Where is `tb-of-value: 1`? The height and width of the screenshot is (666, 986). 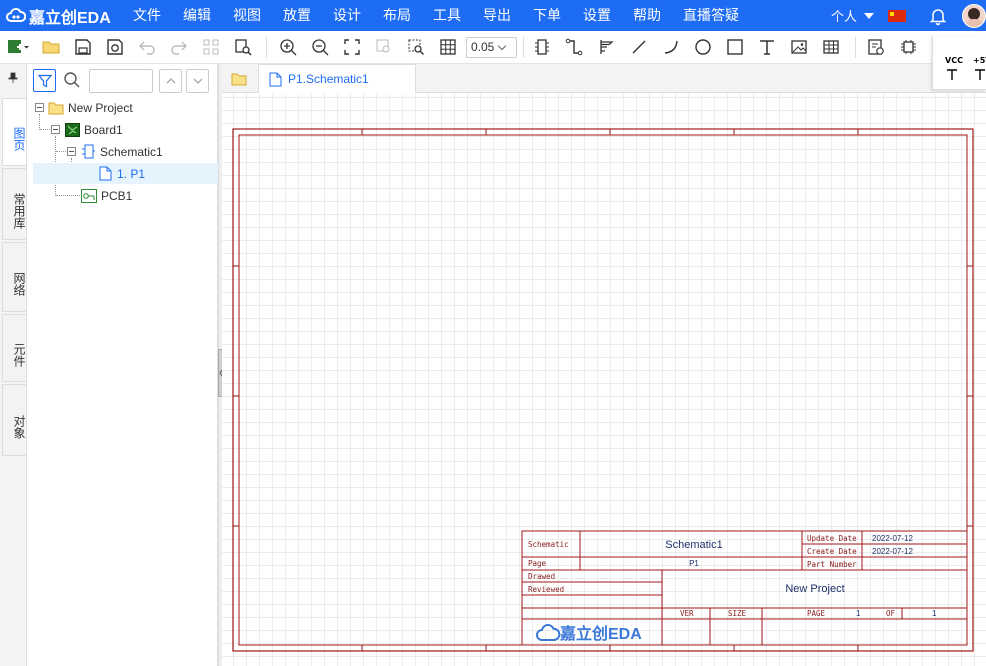 tb-of-value: 1 is located at coordinates (934, 613).